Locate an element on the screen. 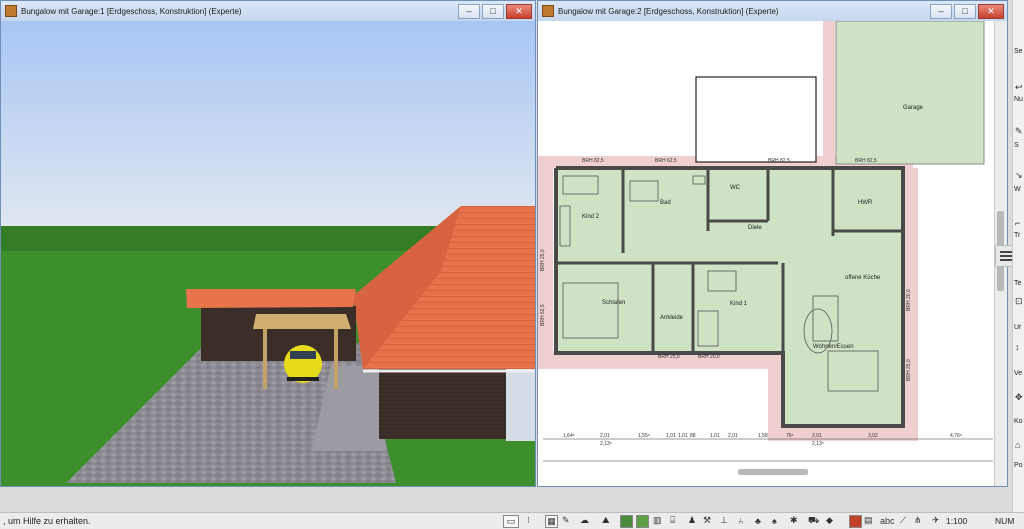  side-panel: Se ↩ Nu ✎ S ↘ W ⌐ Tr Te ⊡ Ur ↕ Ve ✥ Ko ⌂ Po is located at coordinates (1018, 256).